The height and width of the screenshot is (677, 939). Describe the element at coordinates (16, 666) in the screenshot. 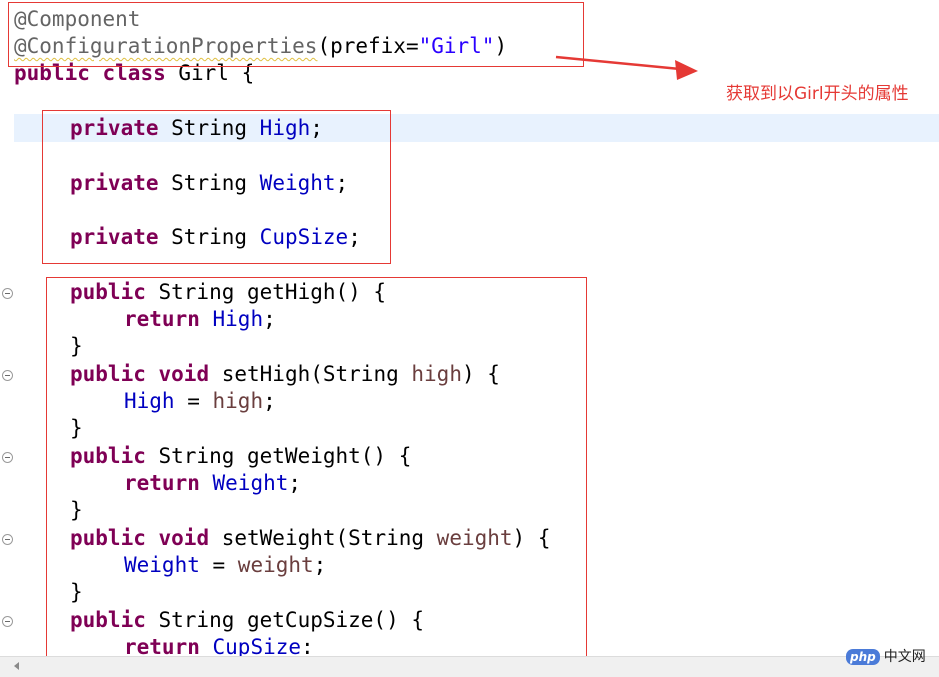

I see `scroll-left-icon` at that location.